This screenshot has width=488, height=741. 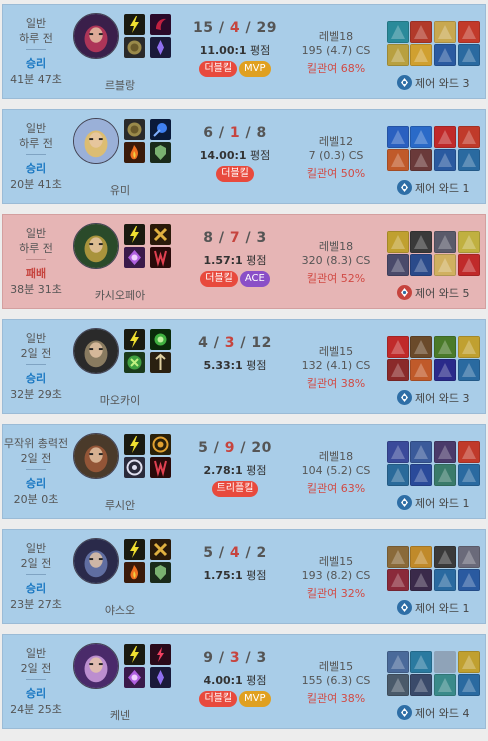 What do you see at coordinates (120, 190) in the screenshot?
I see `champion-name: 유미` at bounding box center [120, 190].